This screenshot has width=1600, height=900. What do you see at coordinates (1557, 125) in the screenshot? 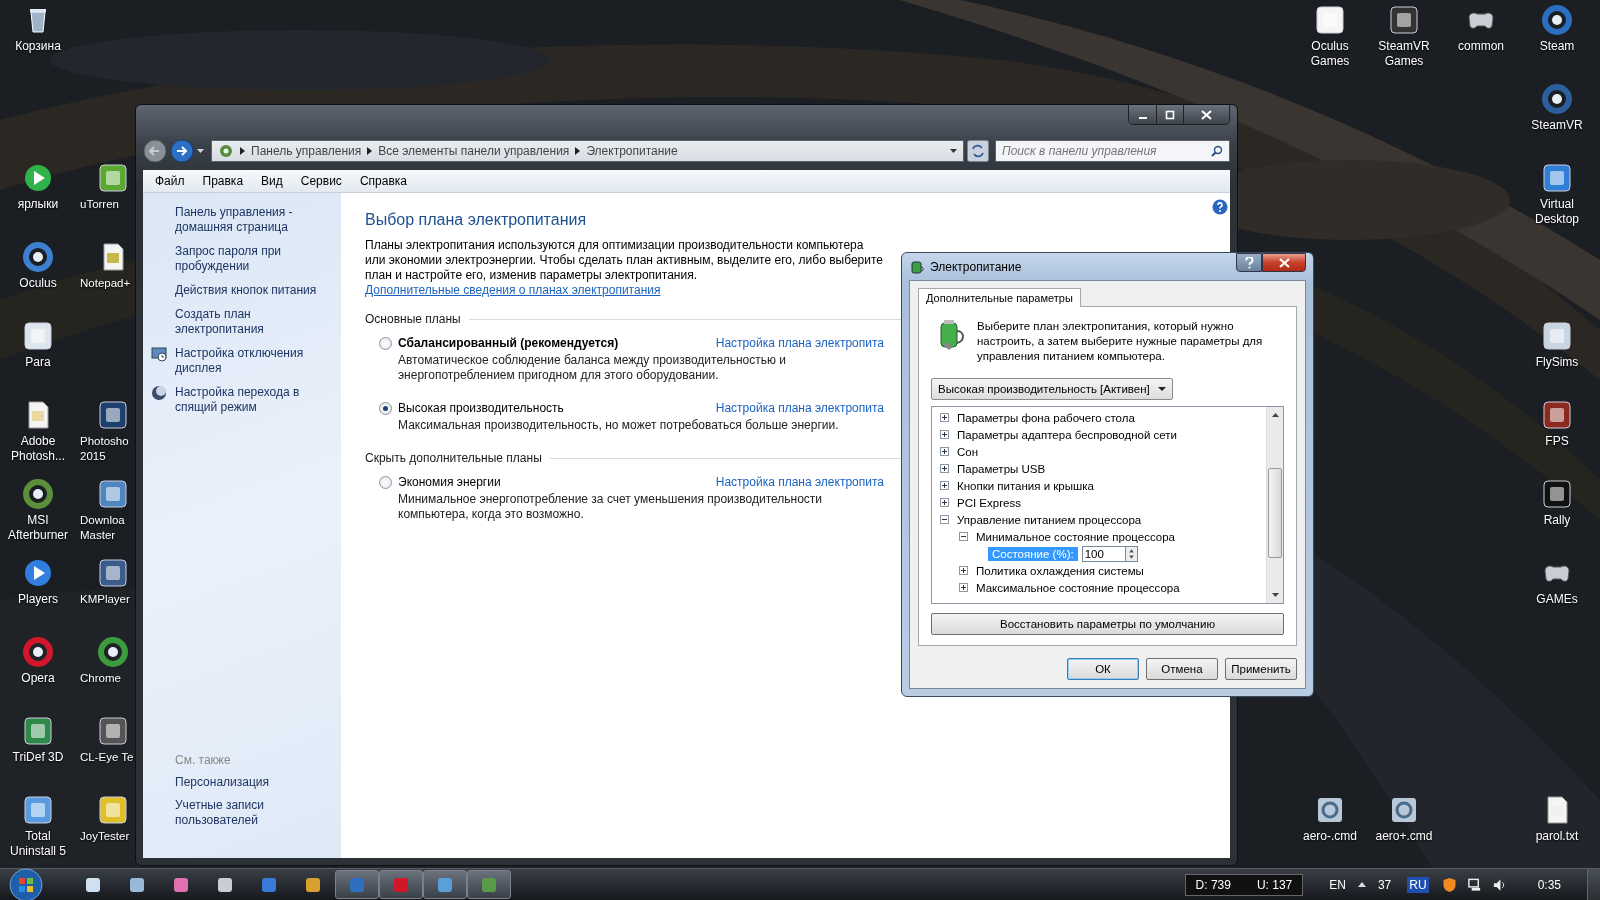
I see `icon-label: SteamVR` at bounding box center [1557, 125].